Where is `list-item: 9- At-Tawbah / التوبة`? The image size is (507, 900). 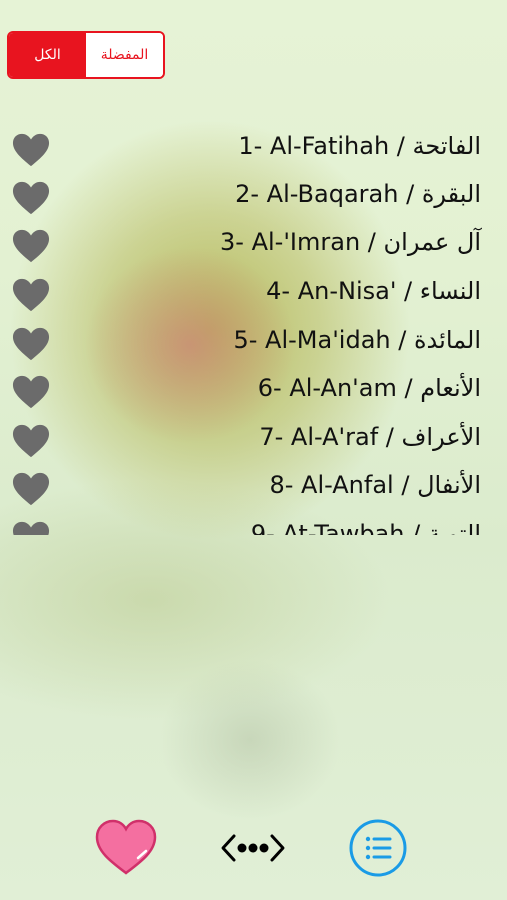 list-item: 9- At-Tawbah / التوبة is located at coordinates (253, 522).